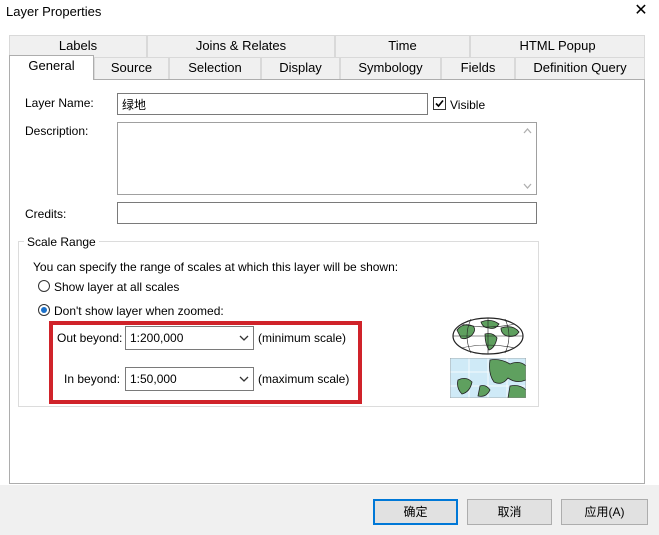 Image resolution: width=659 pixels, height=535 pixels. Describe the element at coordinates (46, 214) in the screenshot. I see `credits-label: Credits:` at that location.